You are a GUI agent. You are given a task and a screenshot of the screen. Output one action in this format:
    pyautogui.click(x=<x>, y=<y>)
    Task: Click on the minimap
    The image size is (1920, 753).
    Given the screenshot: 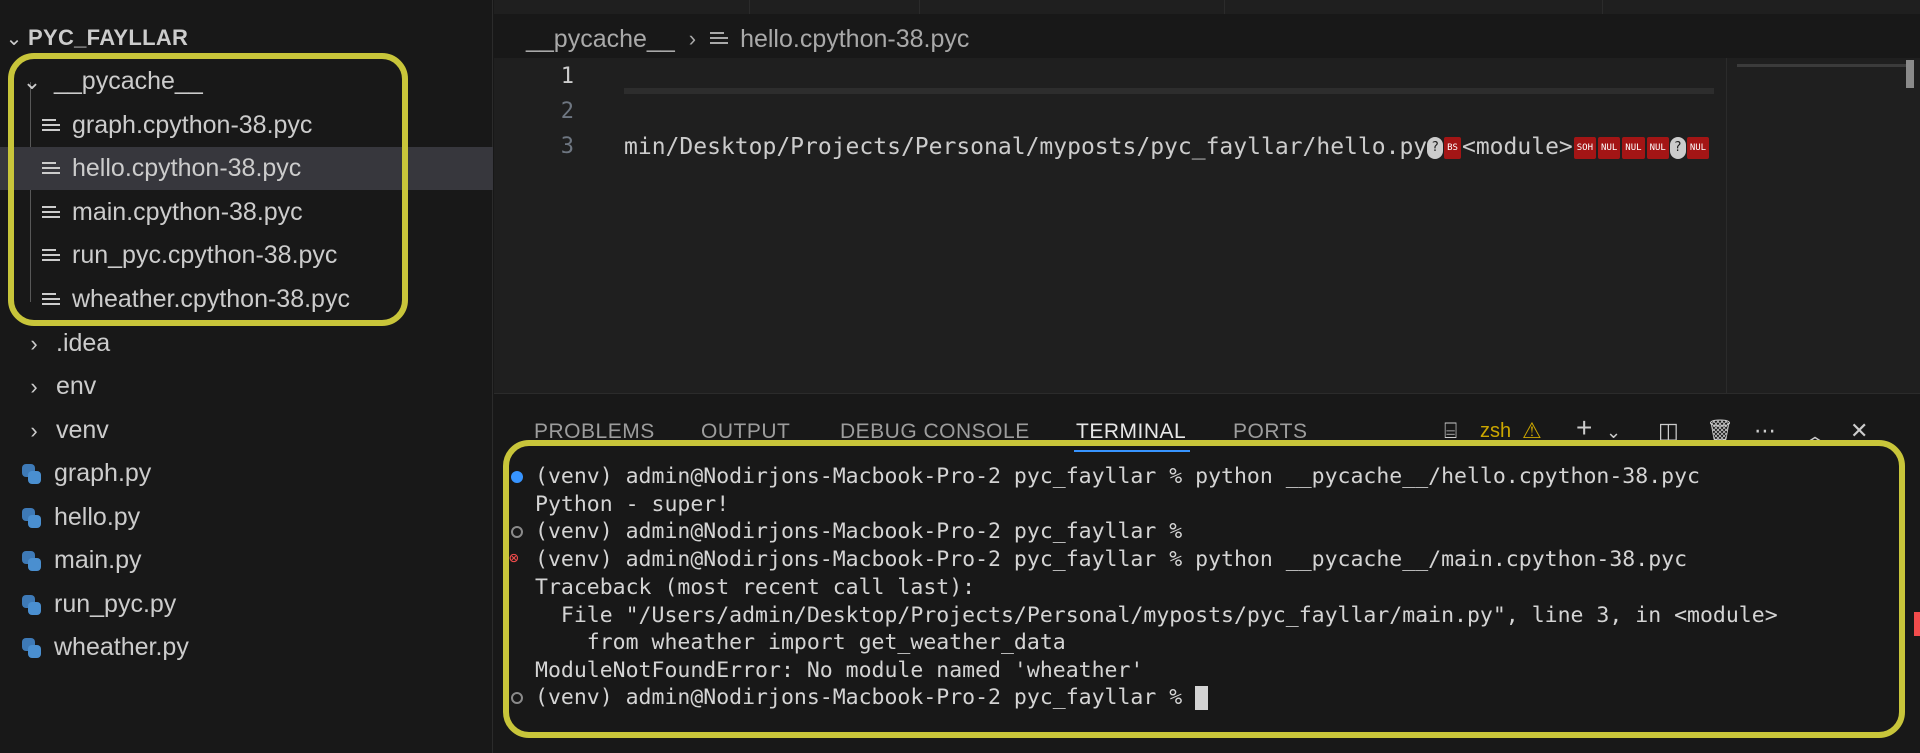 What is the action you would take?
    pyautogui.click(x=1823, y=225)
    